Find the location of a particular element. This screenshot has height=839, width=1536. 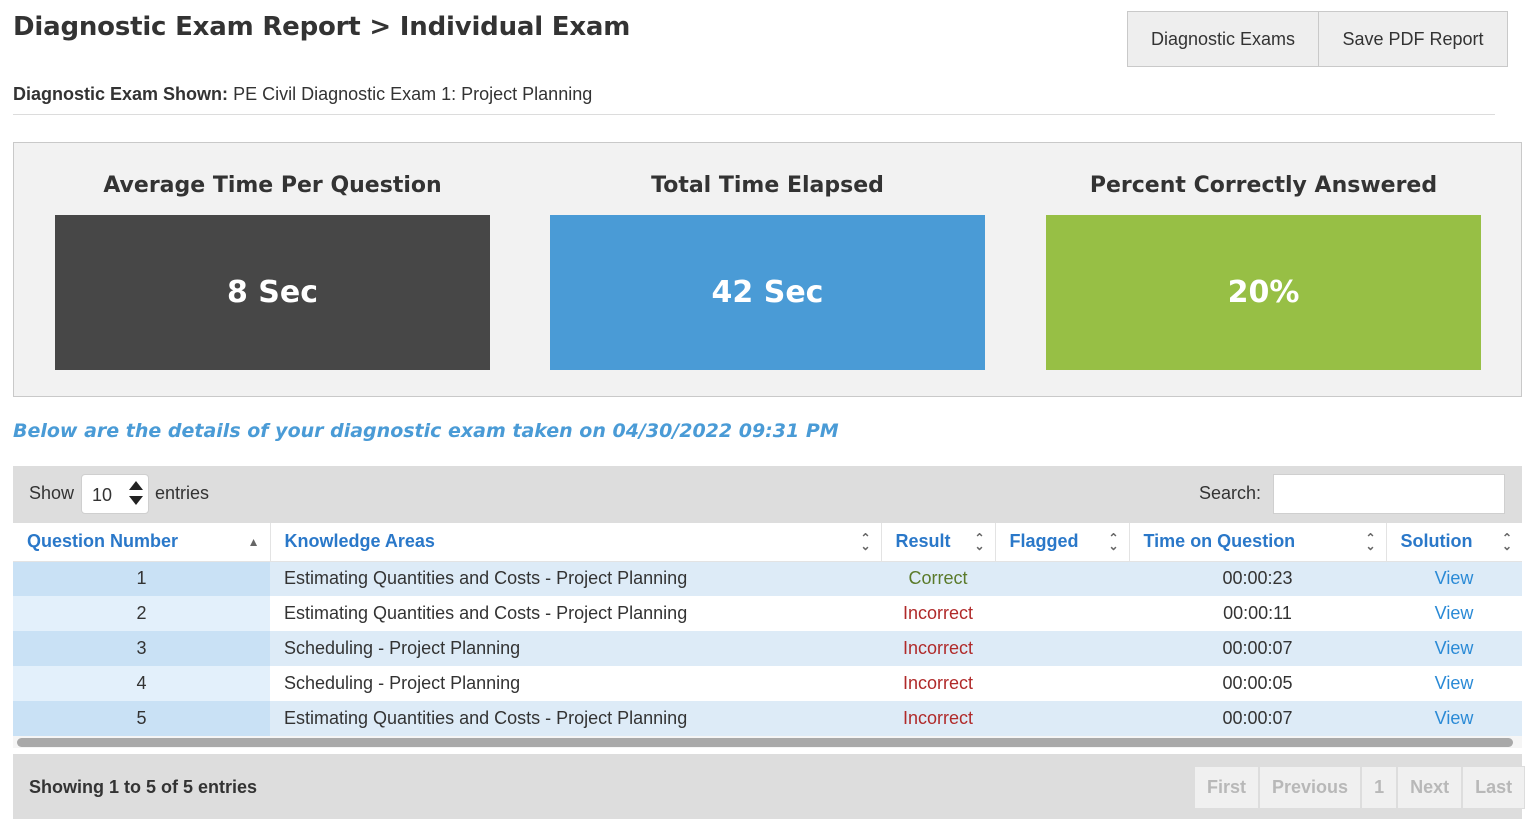

scrollbar-thumb is located at coordinates (765, 742).